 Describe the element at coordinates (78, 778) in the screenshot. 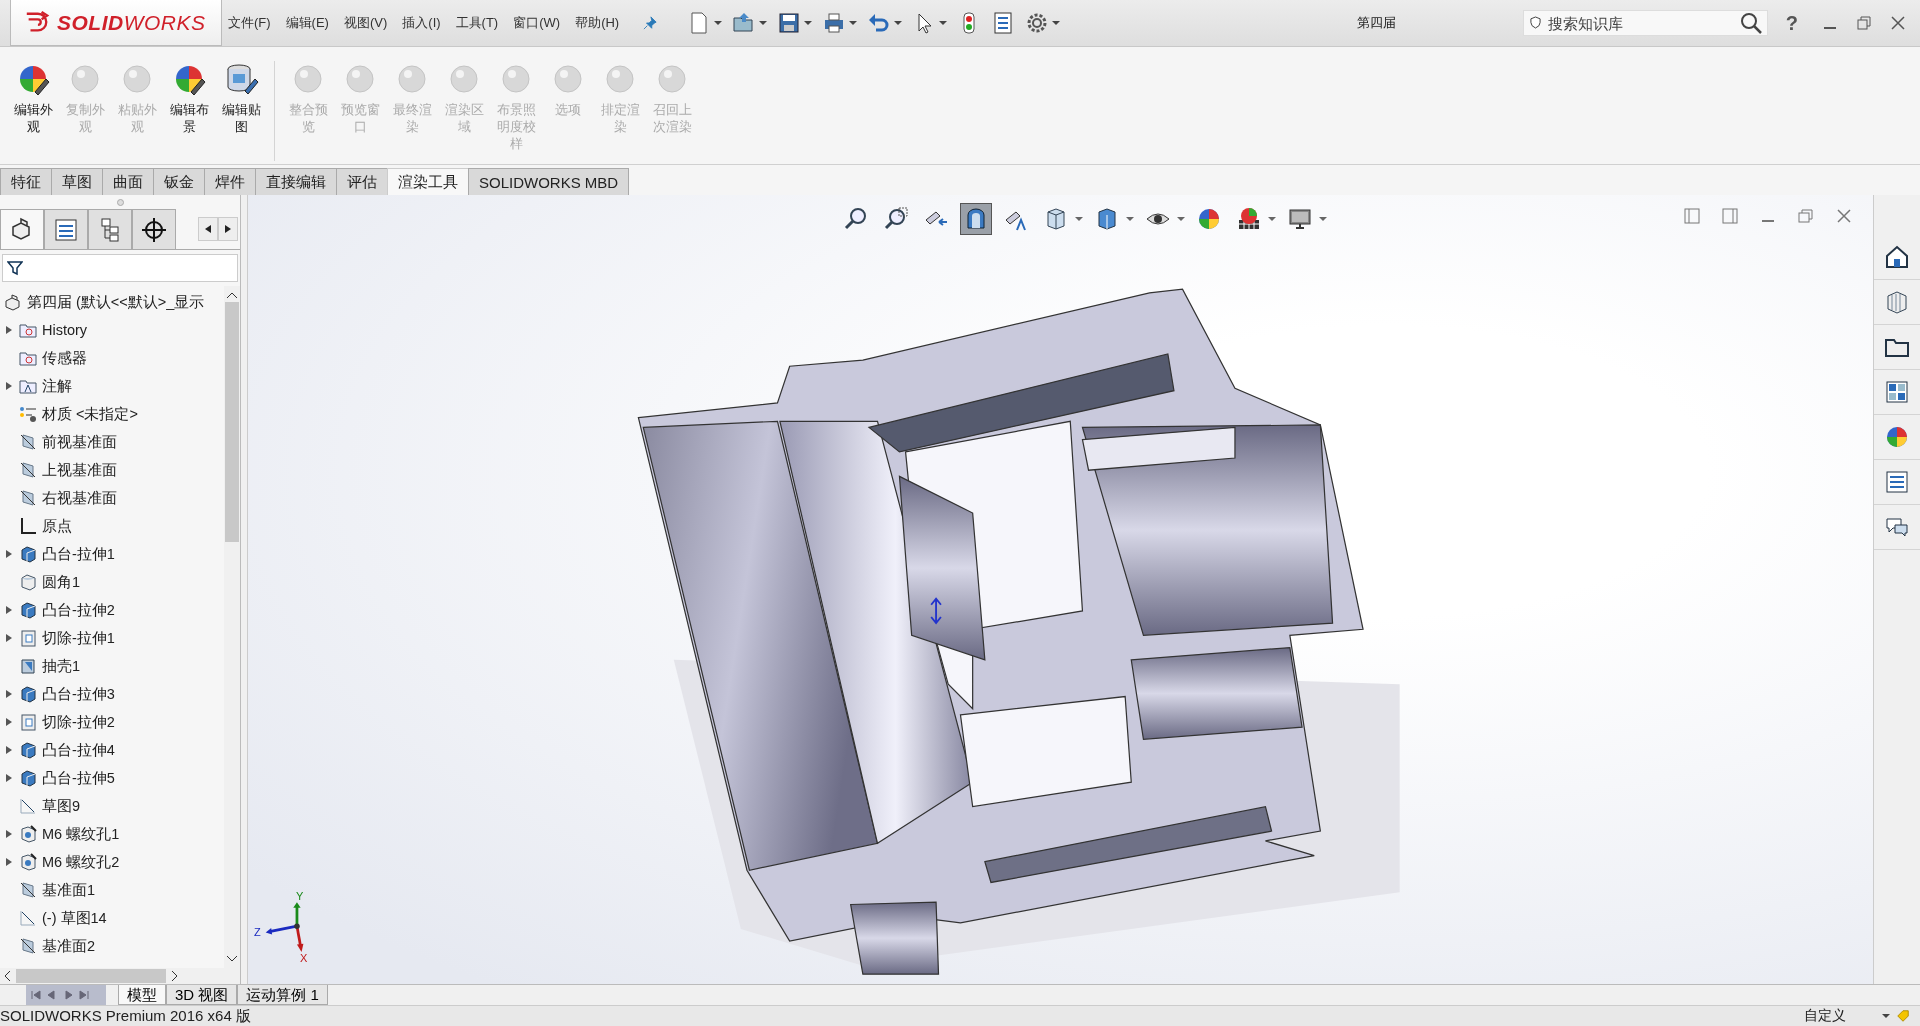

I see `tree-item: 凸台-拉伸5` at that location.